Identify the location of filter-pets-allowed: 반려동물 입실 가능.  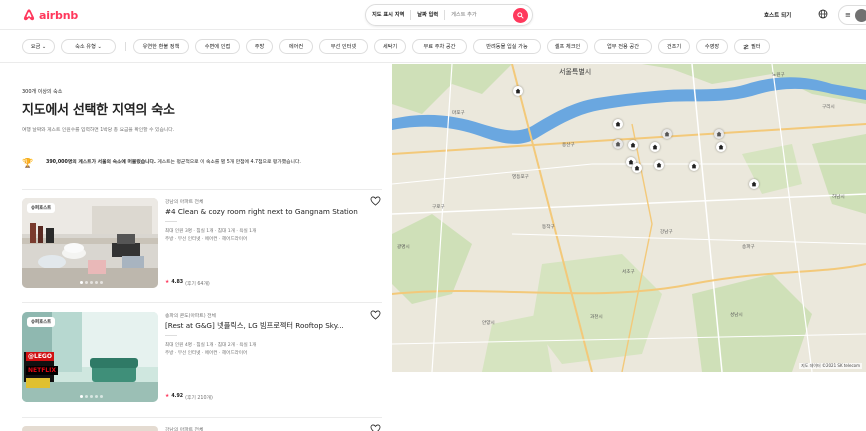
(507, 46).